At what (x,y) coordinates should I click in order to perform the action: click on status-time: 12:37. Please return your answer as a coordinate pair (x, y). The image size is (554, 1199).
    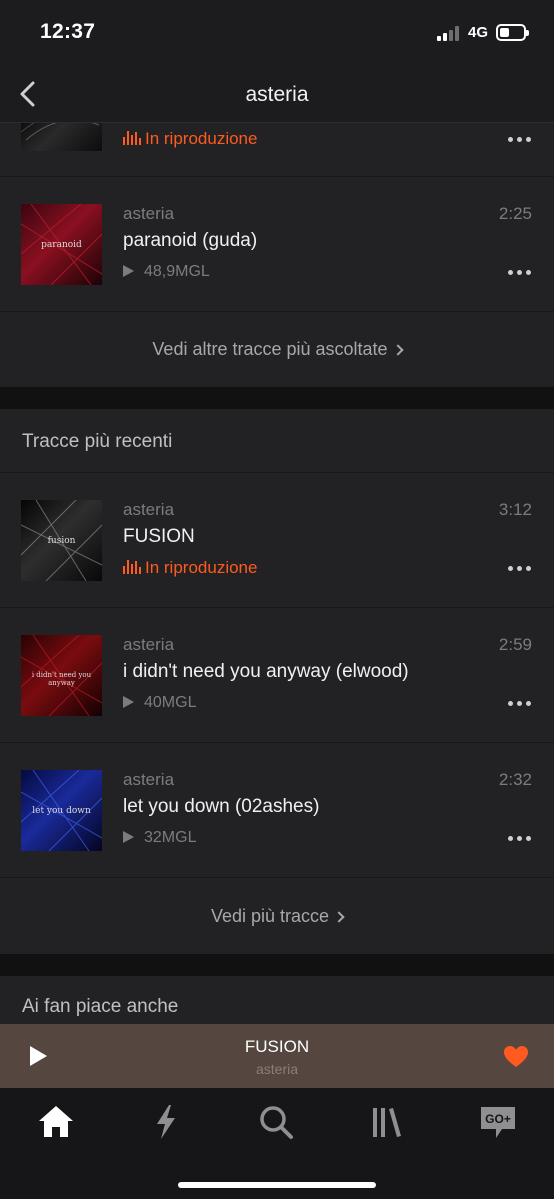
    Looking at the image, I should click on (68, 31).